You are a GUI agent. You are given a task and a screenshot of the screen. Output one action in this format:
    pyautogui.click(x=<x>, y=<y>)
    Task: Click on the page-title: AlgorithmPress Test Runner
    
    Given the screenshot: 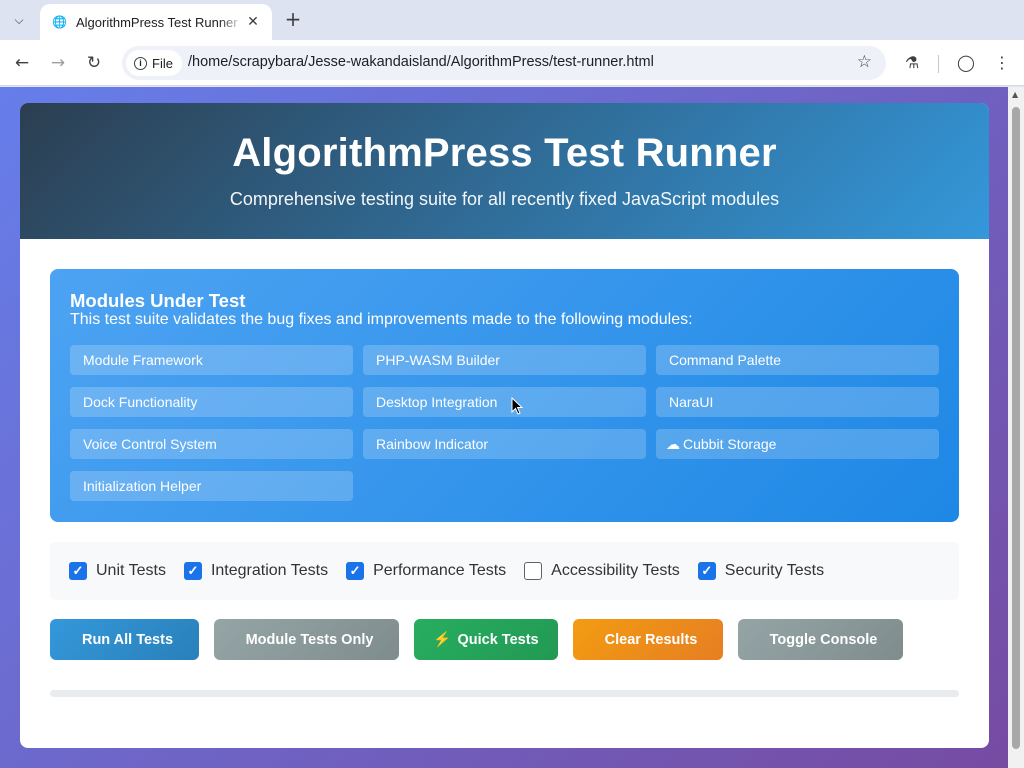 What is the action you would take?
    pyautogui.click(x=504, y=153)
    